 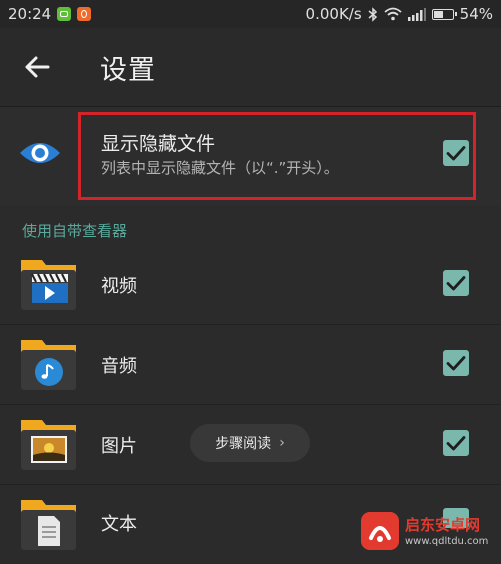 What do you see at coordinates (443, 525) in the screenshot?
I see `watermark-name: 启东安卓网` at bounding box center [443, 525].